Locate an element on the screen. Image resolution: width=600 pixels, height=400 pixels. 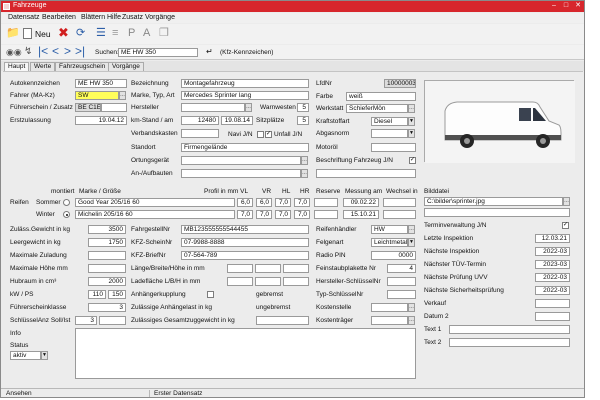
verkauf-field is located at coordinates (552, 303).